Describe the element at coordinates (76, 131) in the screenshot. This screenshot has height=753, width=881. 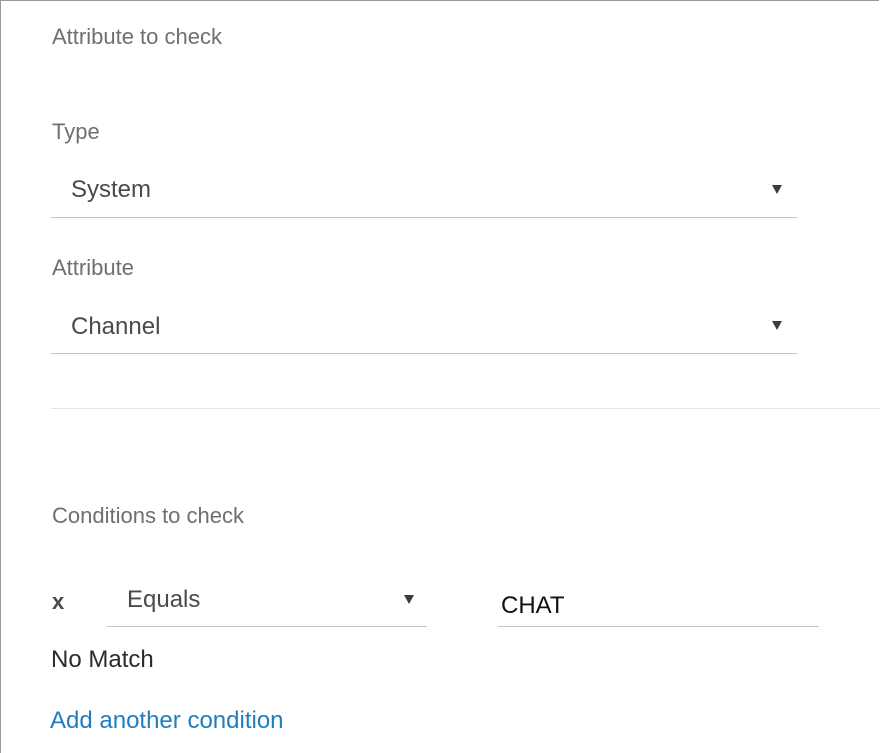
I see `type-label: Type` at that location.